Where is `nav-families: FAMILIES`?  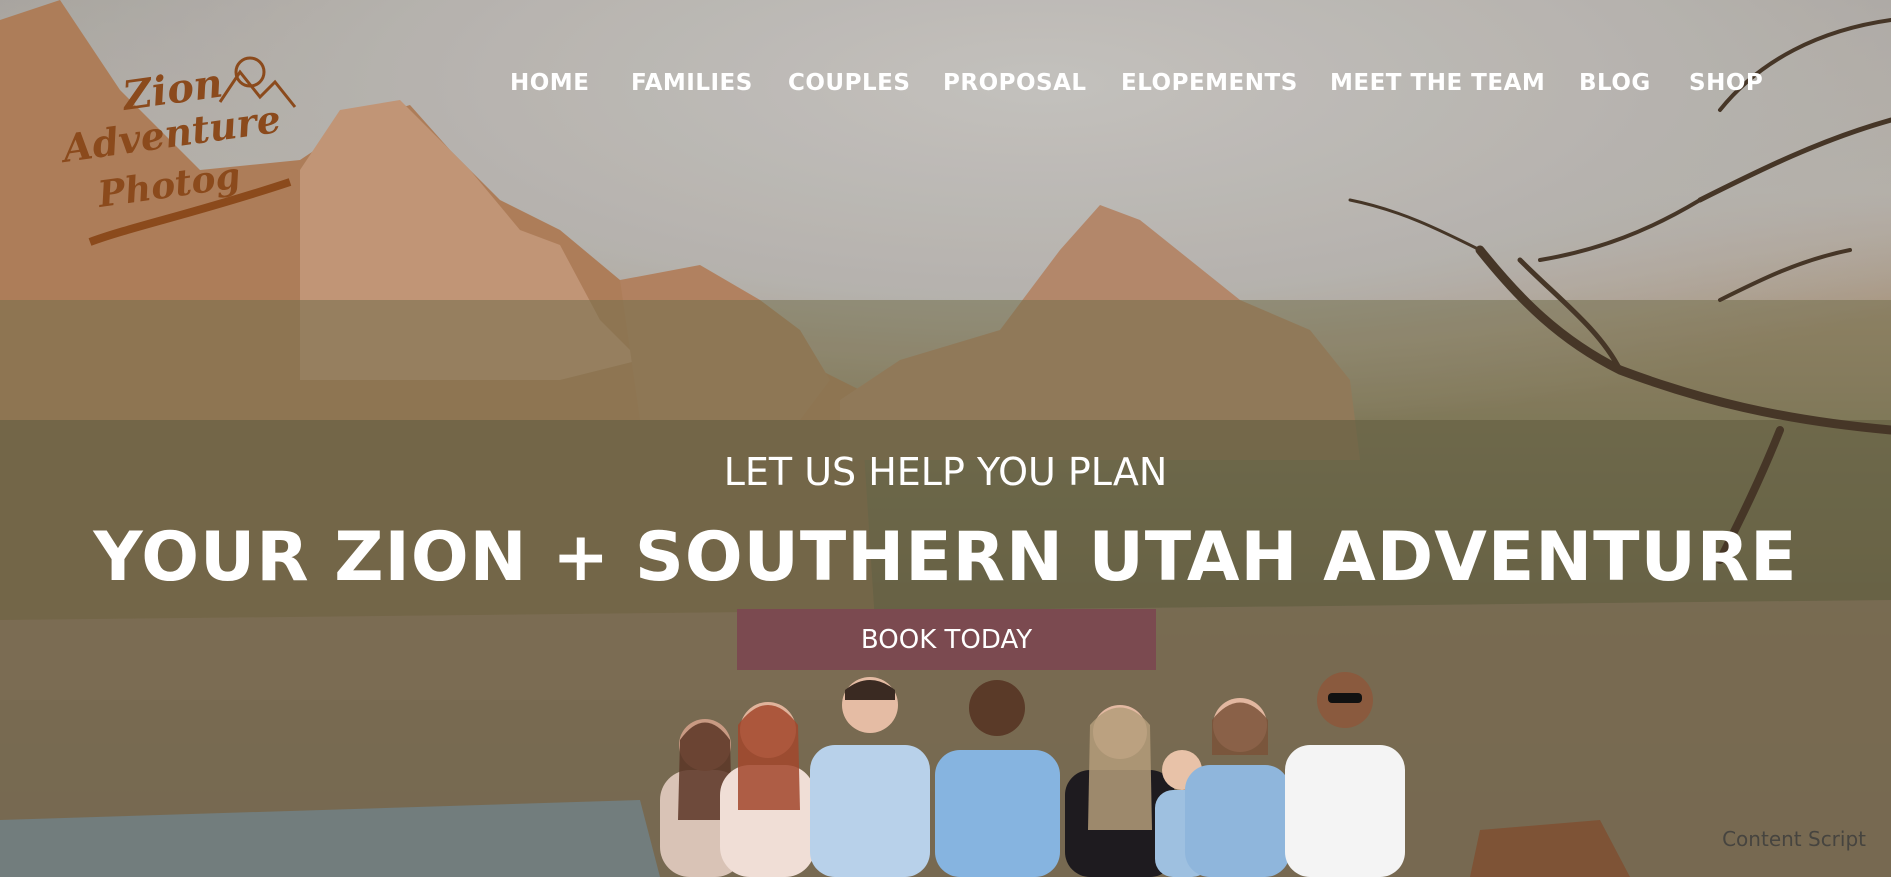
nav-families: FAMILIES is located at coordinates (692, 83).